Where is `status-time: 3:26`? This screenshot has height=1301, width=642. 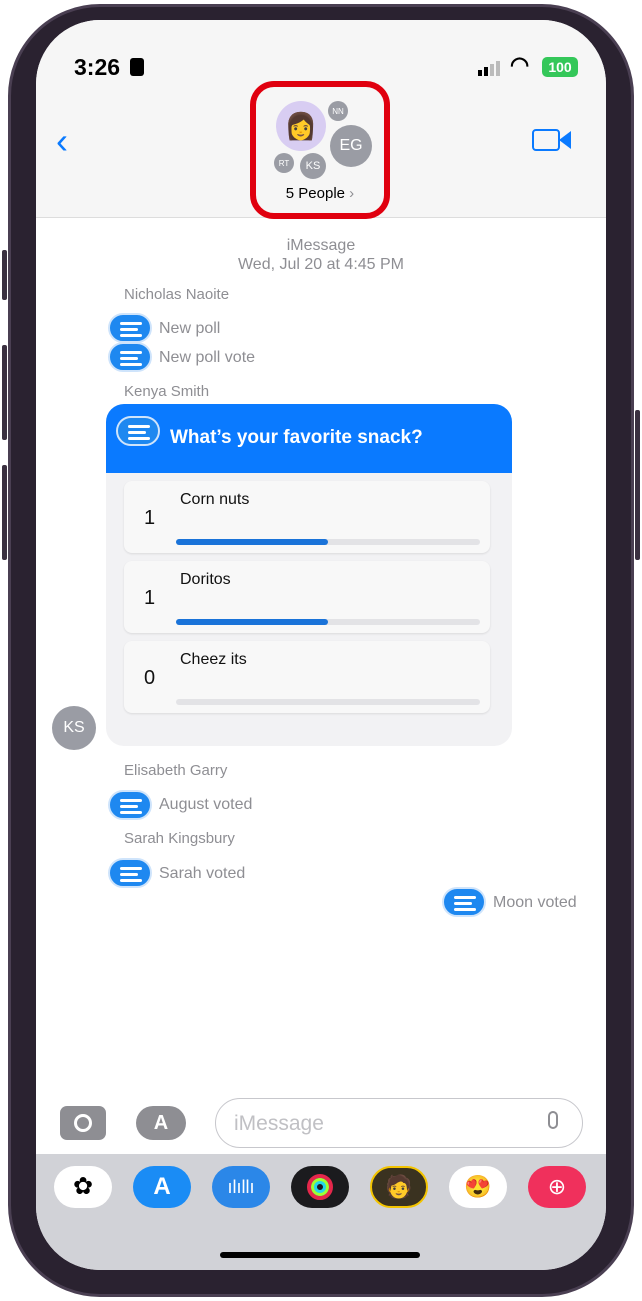
status-time: 3:26 is located at coordinates (97, 67).